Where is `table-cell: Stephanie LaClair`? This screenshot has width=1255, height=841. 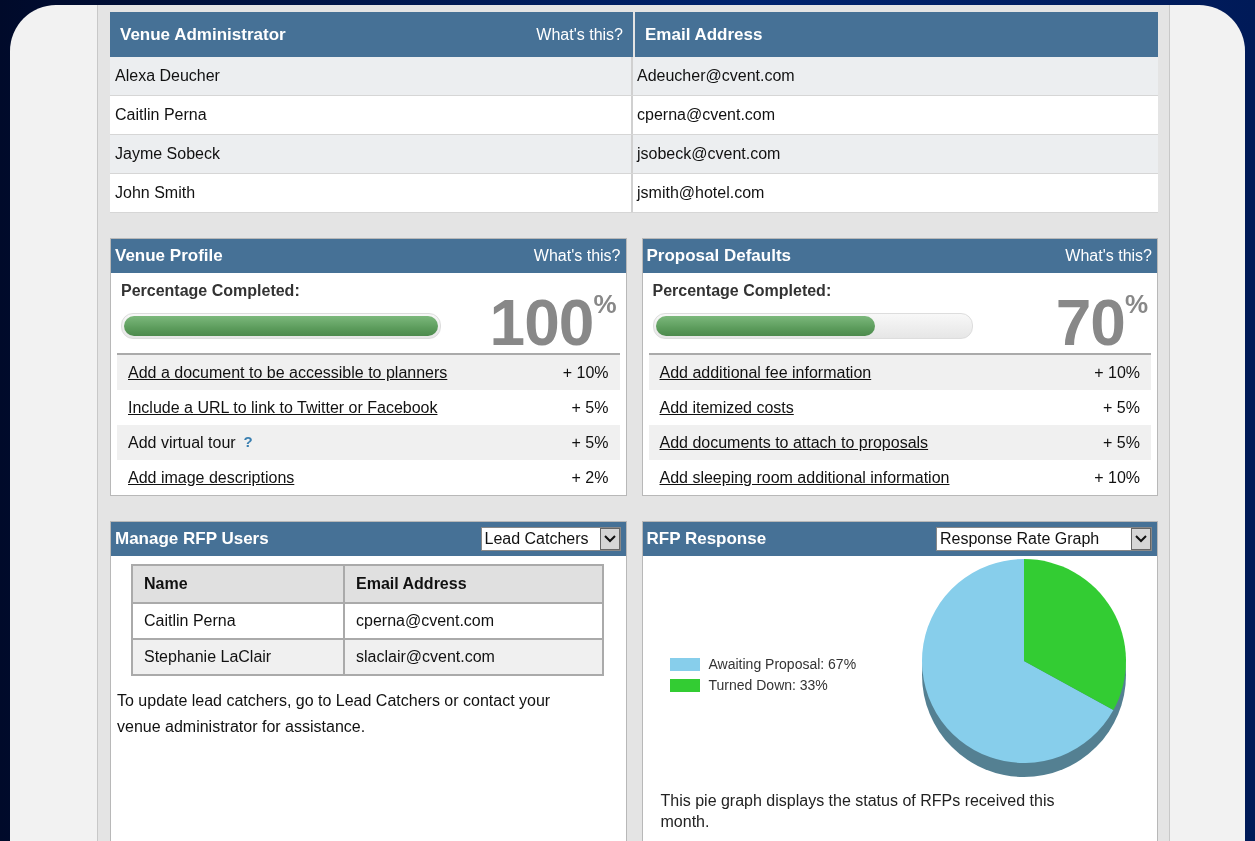 table-cell: Stephanie LaClair is located at coordinates (239, 657).